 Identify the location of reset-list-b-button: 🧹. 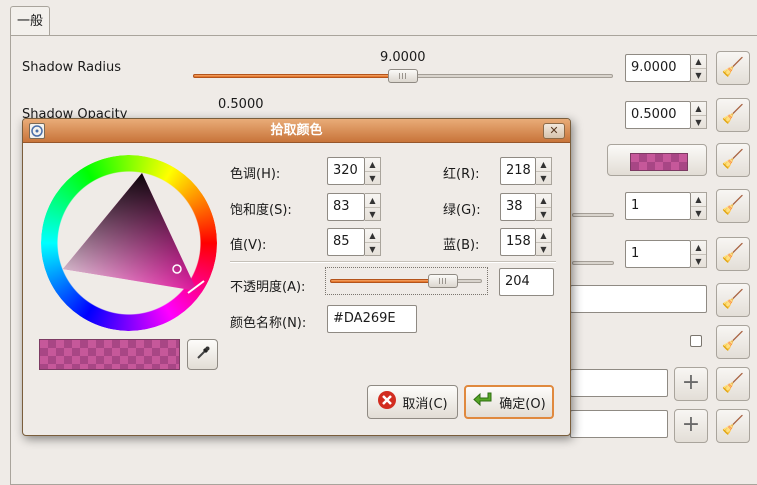
(733, 426).